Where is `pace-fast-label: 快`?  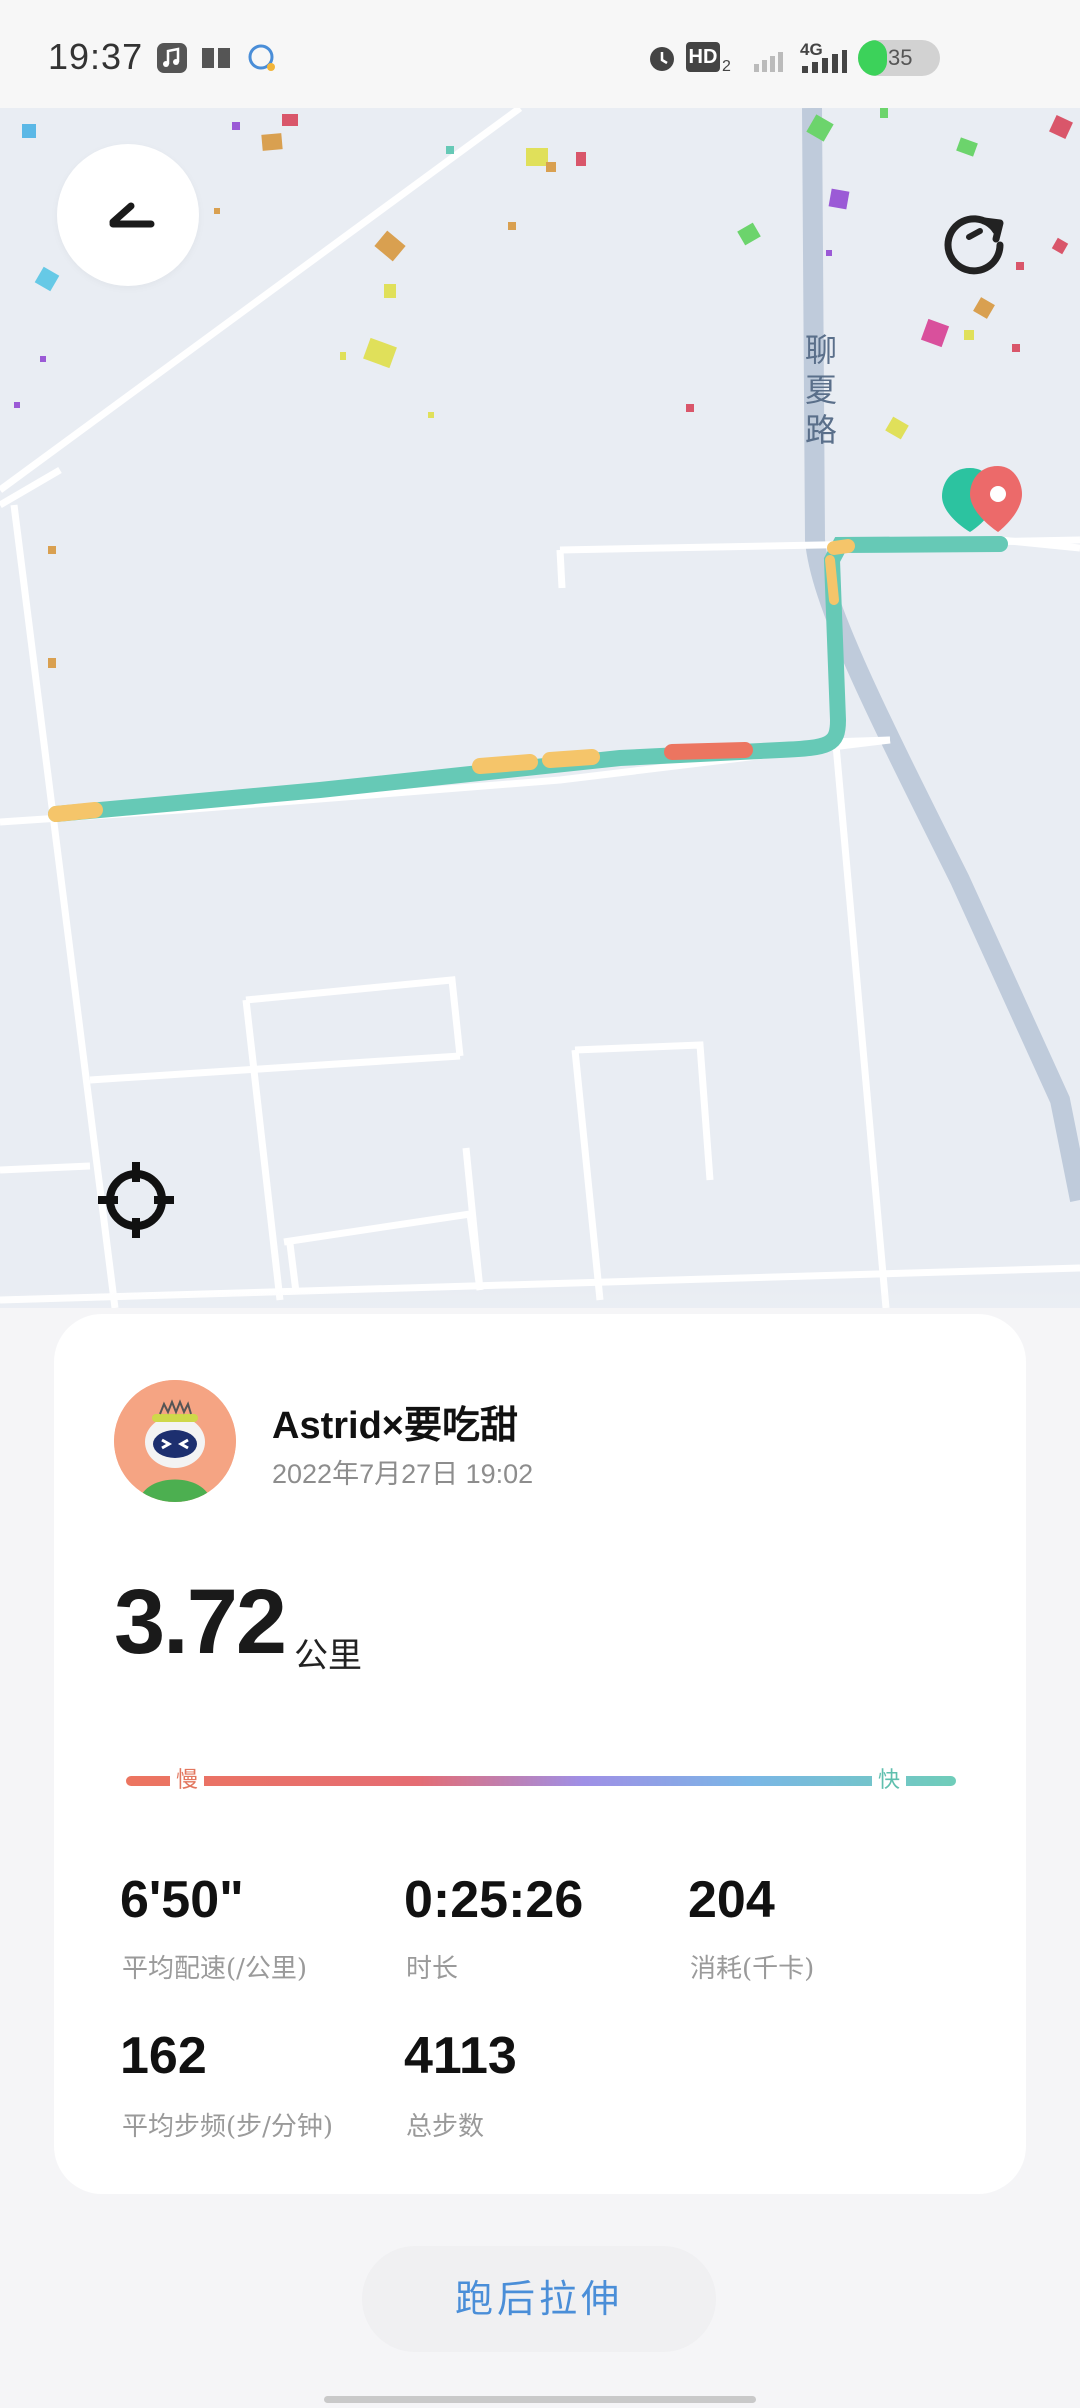 pace-fast-label: 快 is located at coordinates (889, 1781).